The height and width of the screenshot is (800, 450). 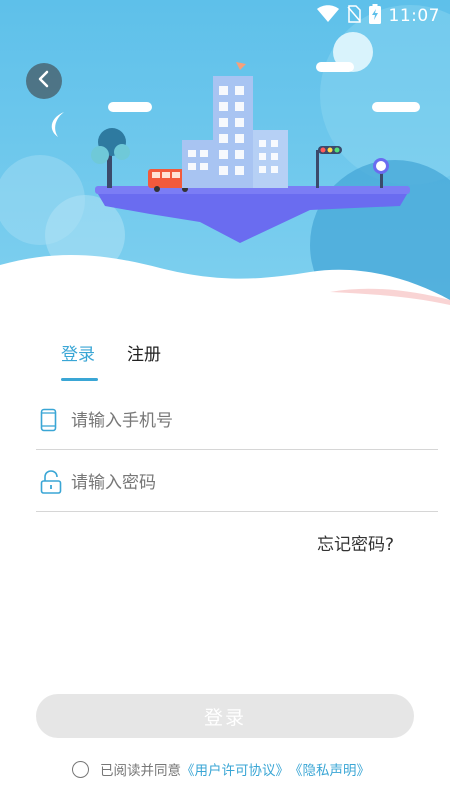 I want to click on phone-icon, so click(x=49, y=422).